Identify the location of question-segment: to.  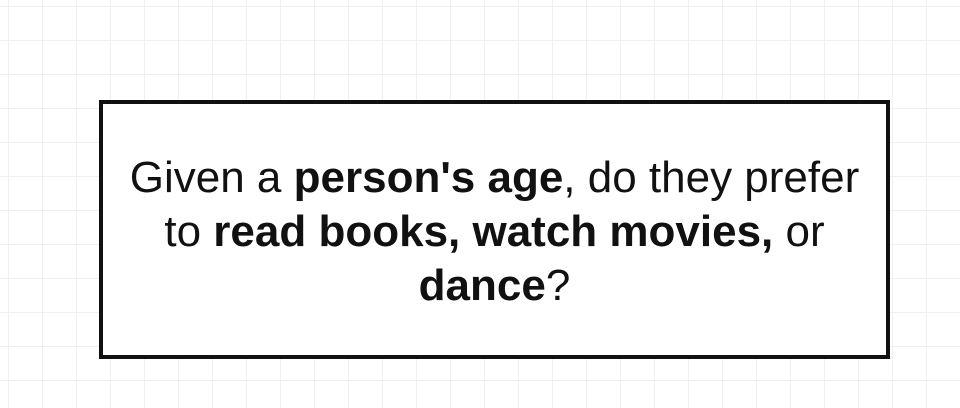
(189, 231).